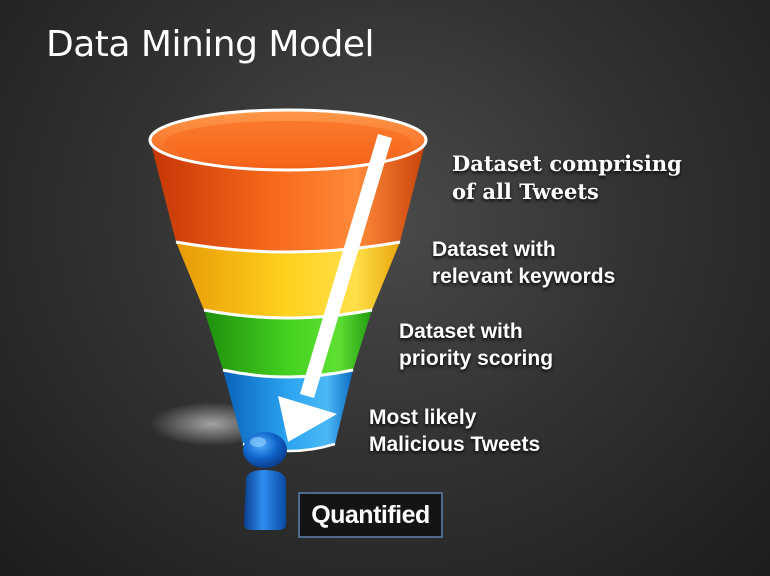 The image size is (770, 576). Describe the element at coordinates (455, 431) in the screenshot. I see `stage-label-4: Most likely Malicious Tweets` at that location.